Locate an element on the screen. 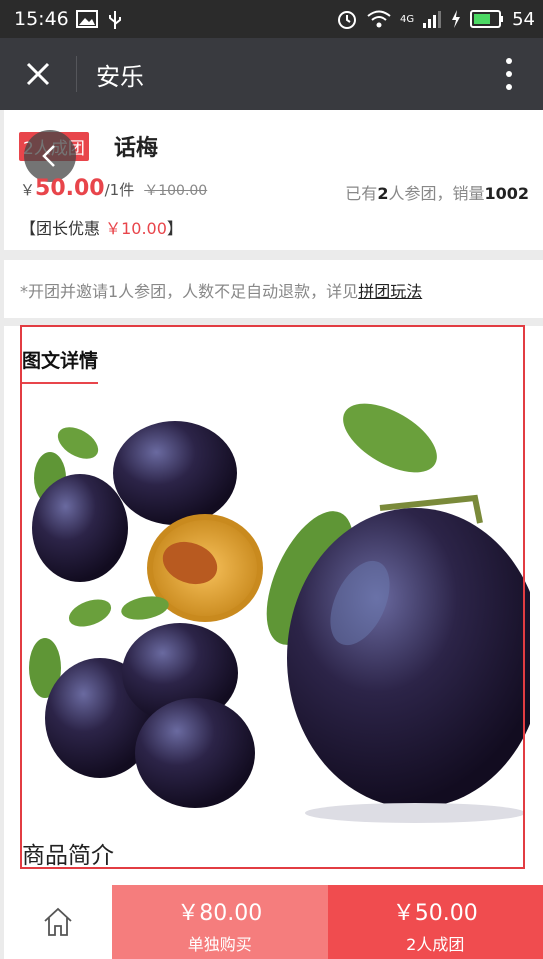 This screenshot has height=959, width=543. joined-suffix: 人参团，销量 is located at coordinates (436, 193).